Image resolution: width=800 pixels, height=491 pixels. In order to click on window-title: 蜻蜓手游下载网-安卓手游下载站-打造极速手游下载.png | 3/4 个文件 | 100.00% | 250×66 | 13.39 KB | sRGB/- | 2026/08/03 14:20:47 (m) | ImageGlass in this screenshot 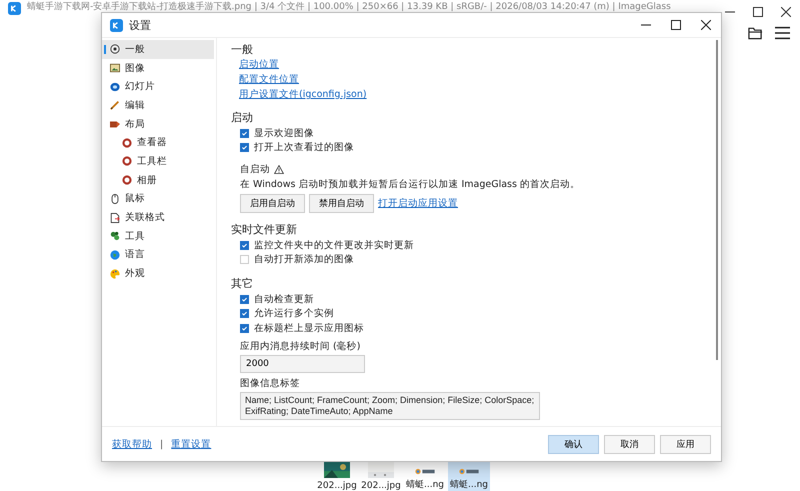, I will do `click(349, 7)`.